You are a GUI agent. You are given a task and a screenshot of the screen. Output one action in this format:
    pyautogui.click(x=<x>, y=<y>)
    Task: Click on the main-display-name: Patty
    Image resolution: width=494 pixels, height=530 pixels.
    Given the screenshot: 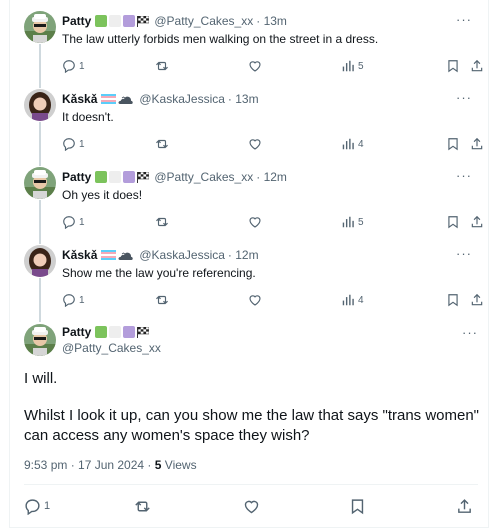 What is the action you would take?
    pyautogui.click(x=76, y=332)
    